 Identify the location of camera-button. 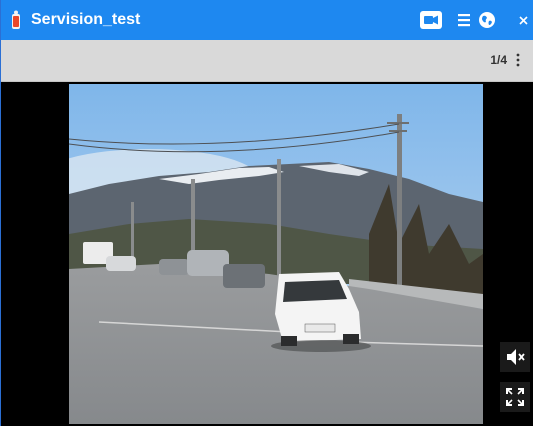
(431, 20).